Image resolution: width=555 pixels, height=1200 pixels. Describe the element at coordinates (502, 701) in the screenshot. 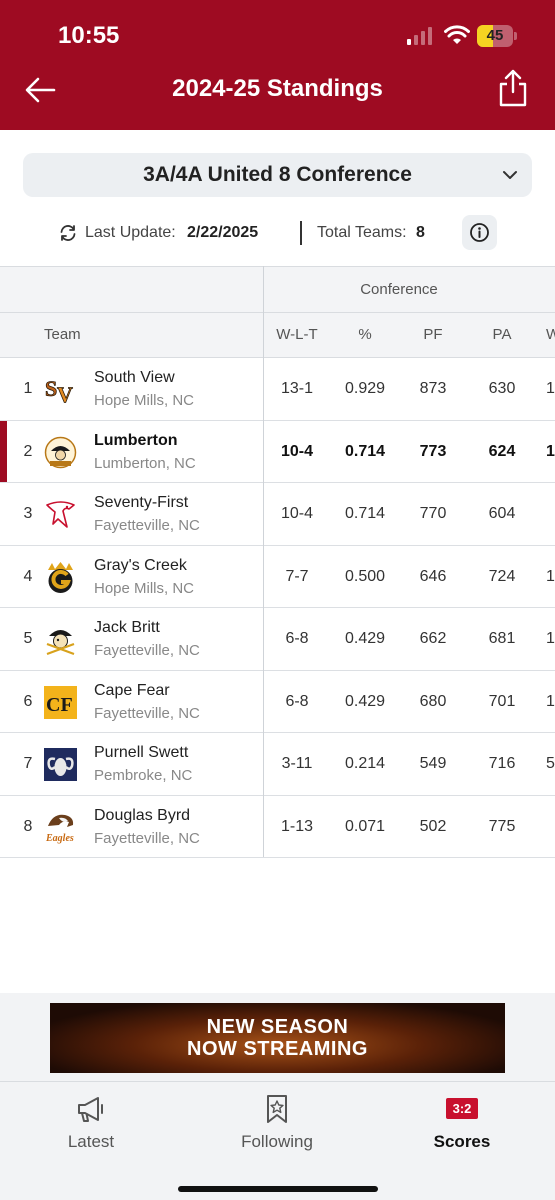

I see `pa-cell: 701` at that location.